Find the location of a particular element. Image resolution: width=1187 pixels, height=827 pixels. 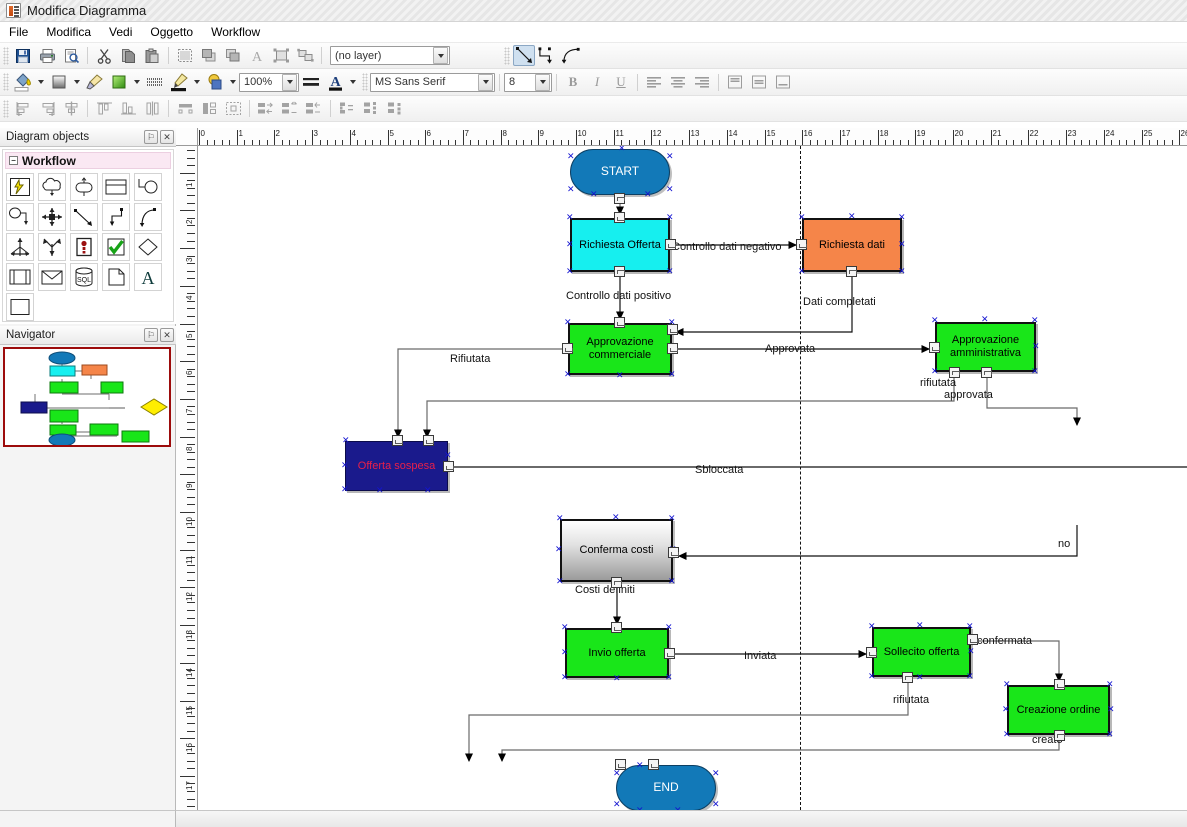

menu-vedi: Vedi is located at coordinates (120, 32).